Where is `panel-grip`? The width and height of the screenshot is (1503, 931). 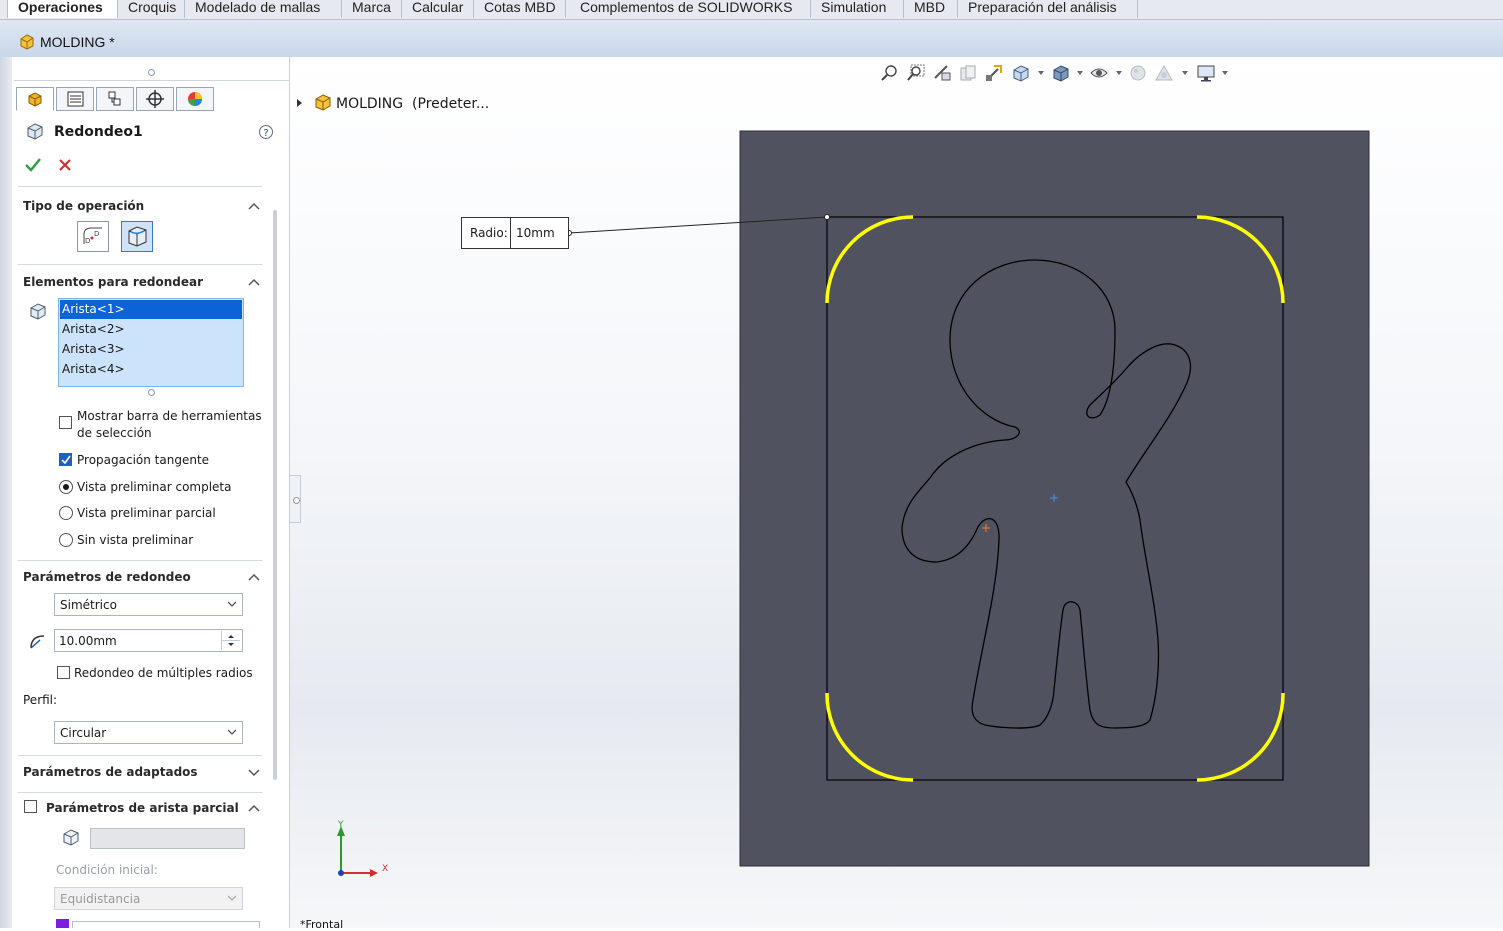 panel-grip is located at coordinates (151, 72).